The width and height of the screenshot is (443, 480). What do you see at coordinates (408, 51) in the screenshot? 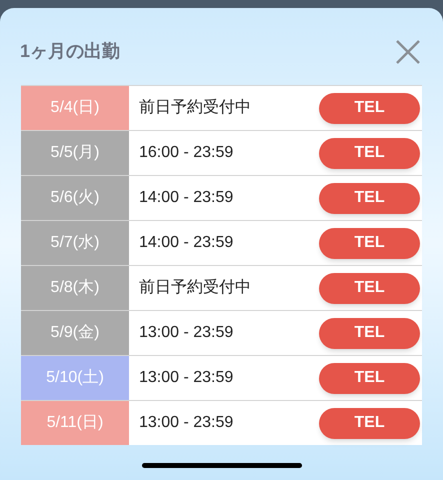
I see `close-icon` at bounding box center [408, 51].